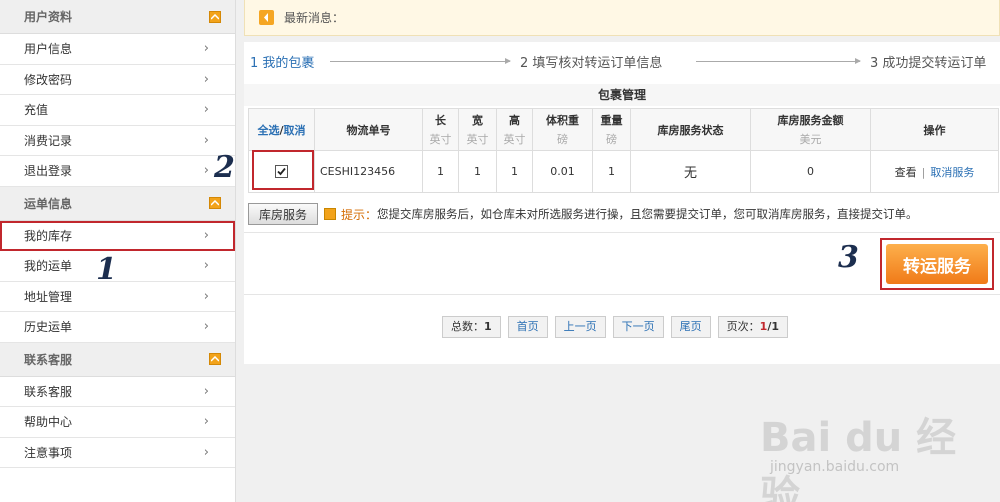  I want to click on col-header-tracking: 物流单号, so click(368, 129).